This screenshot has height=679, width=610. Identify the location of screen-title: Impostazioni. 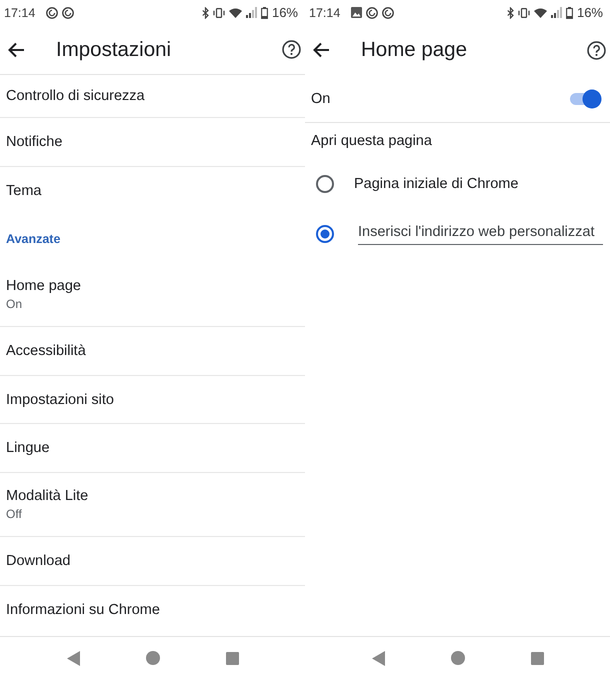
(114, 50).